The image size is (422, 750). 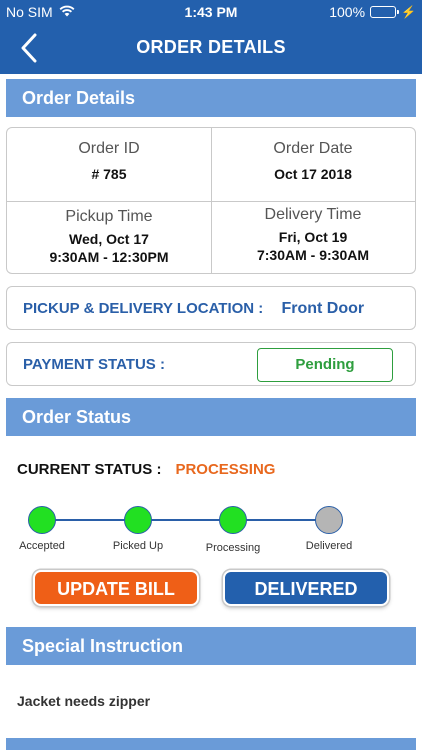 I want to click on pickup-time-label: Pickup Time, so click(x=109, y=216).